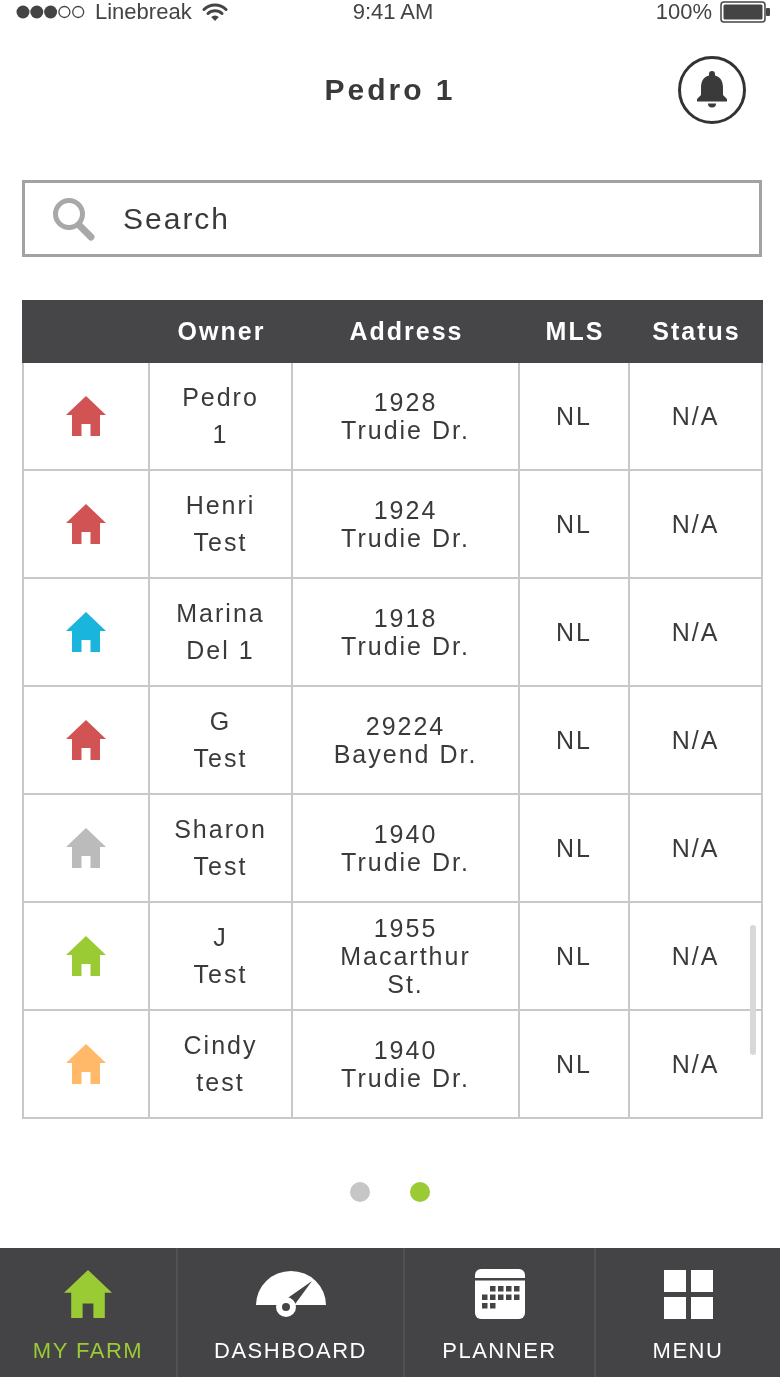  Describe the element at coordinates (143, 12) in the screenshot. I see `carrier-name: Linebreak` at that location.